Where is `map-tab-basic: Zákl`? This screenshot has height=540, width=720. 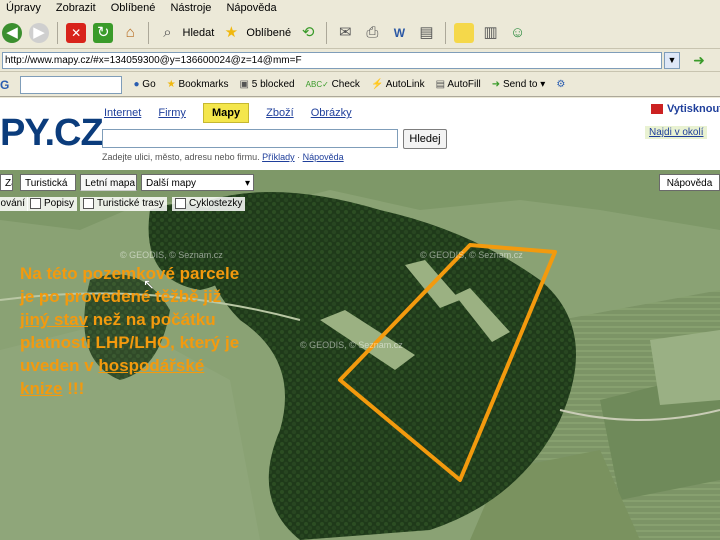 map-tab-basic: Zákl is located at coordinates (6, 182).